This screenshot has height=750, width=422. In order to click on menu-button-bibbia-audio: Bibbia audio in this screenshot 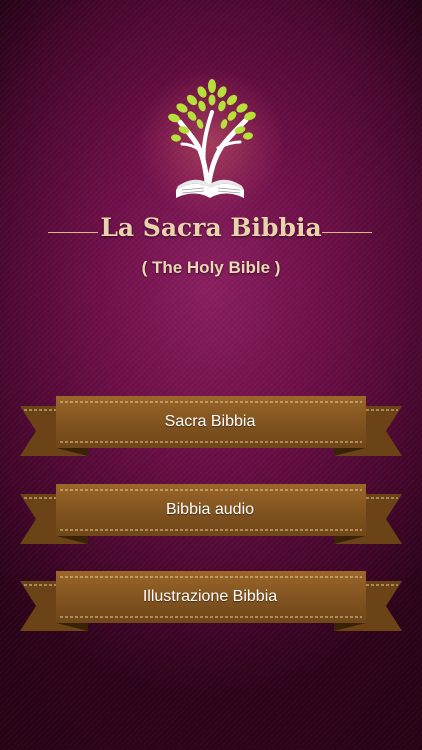, I will do `click(211, 516)`.